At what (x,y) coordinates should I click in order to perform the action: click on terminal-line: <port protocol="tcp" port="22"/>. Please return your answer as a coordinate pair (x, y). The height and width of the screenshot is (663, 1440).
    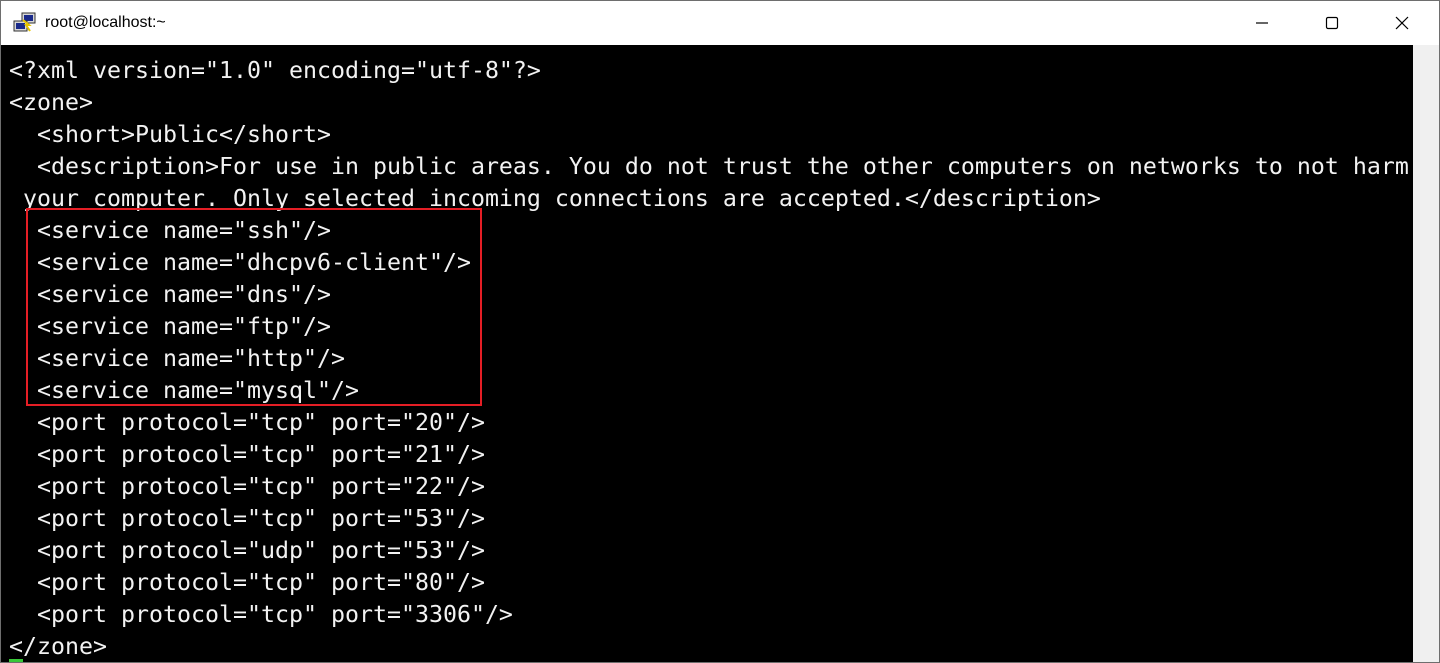
    Looking at the image, I should click on (247, 486).